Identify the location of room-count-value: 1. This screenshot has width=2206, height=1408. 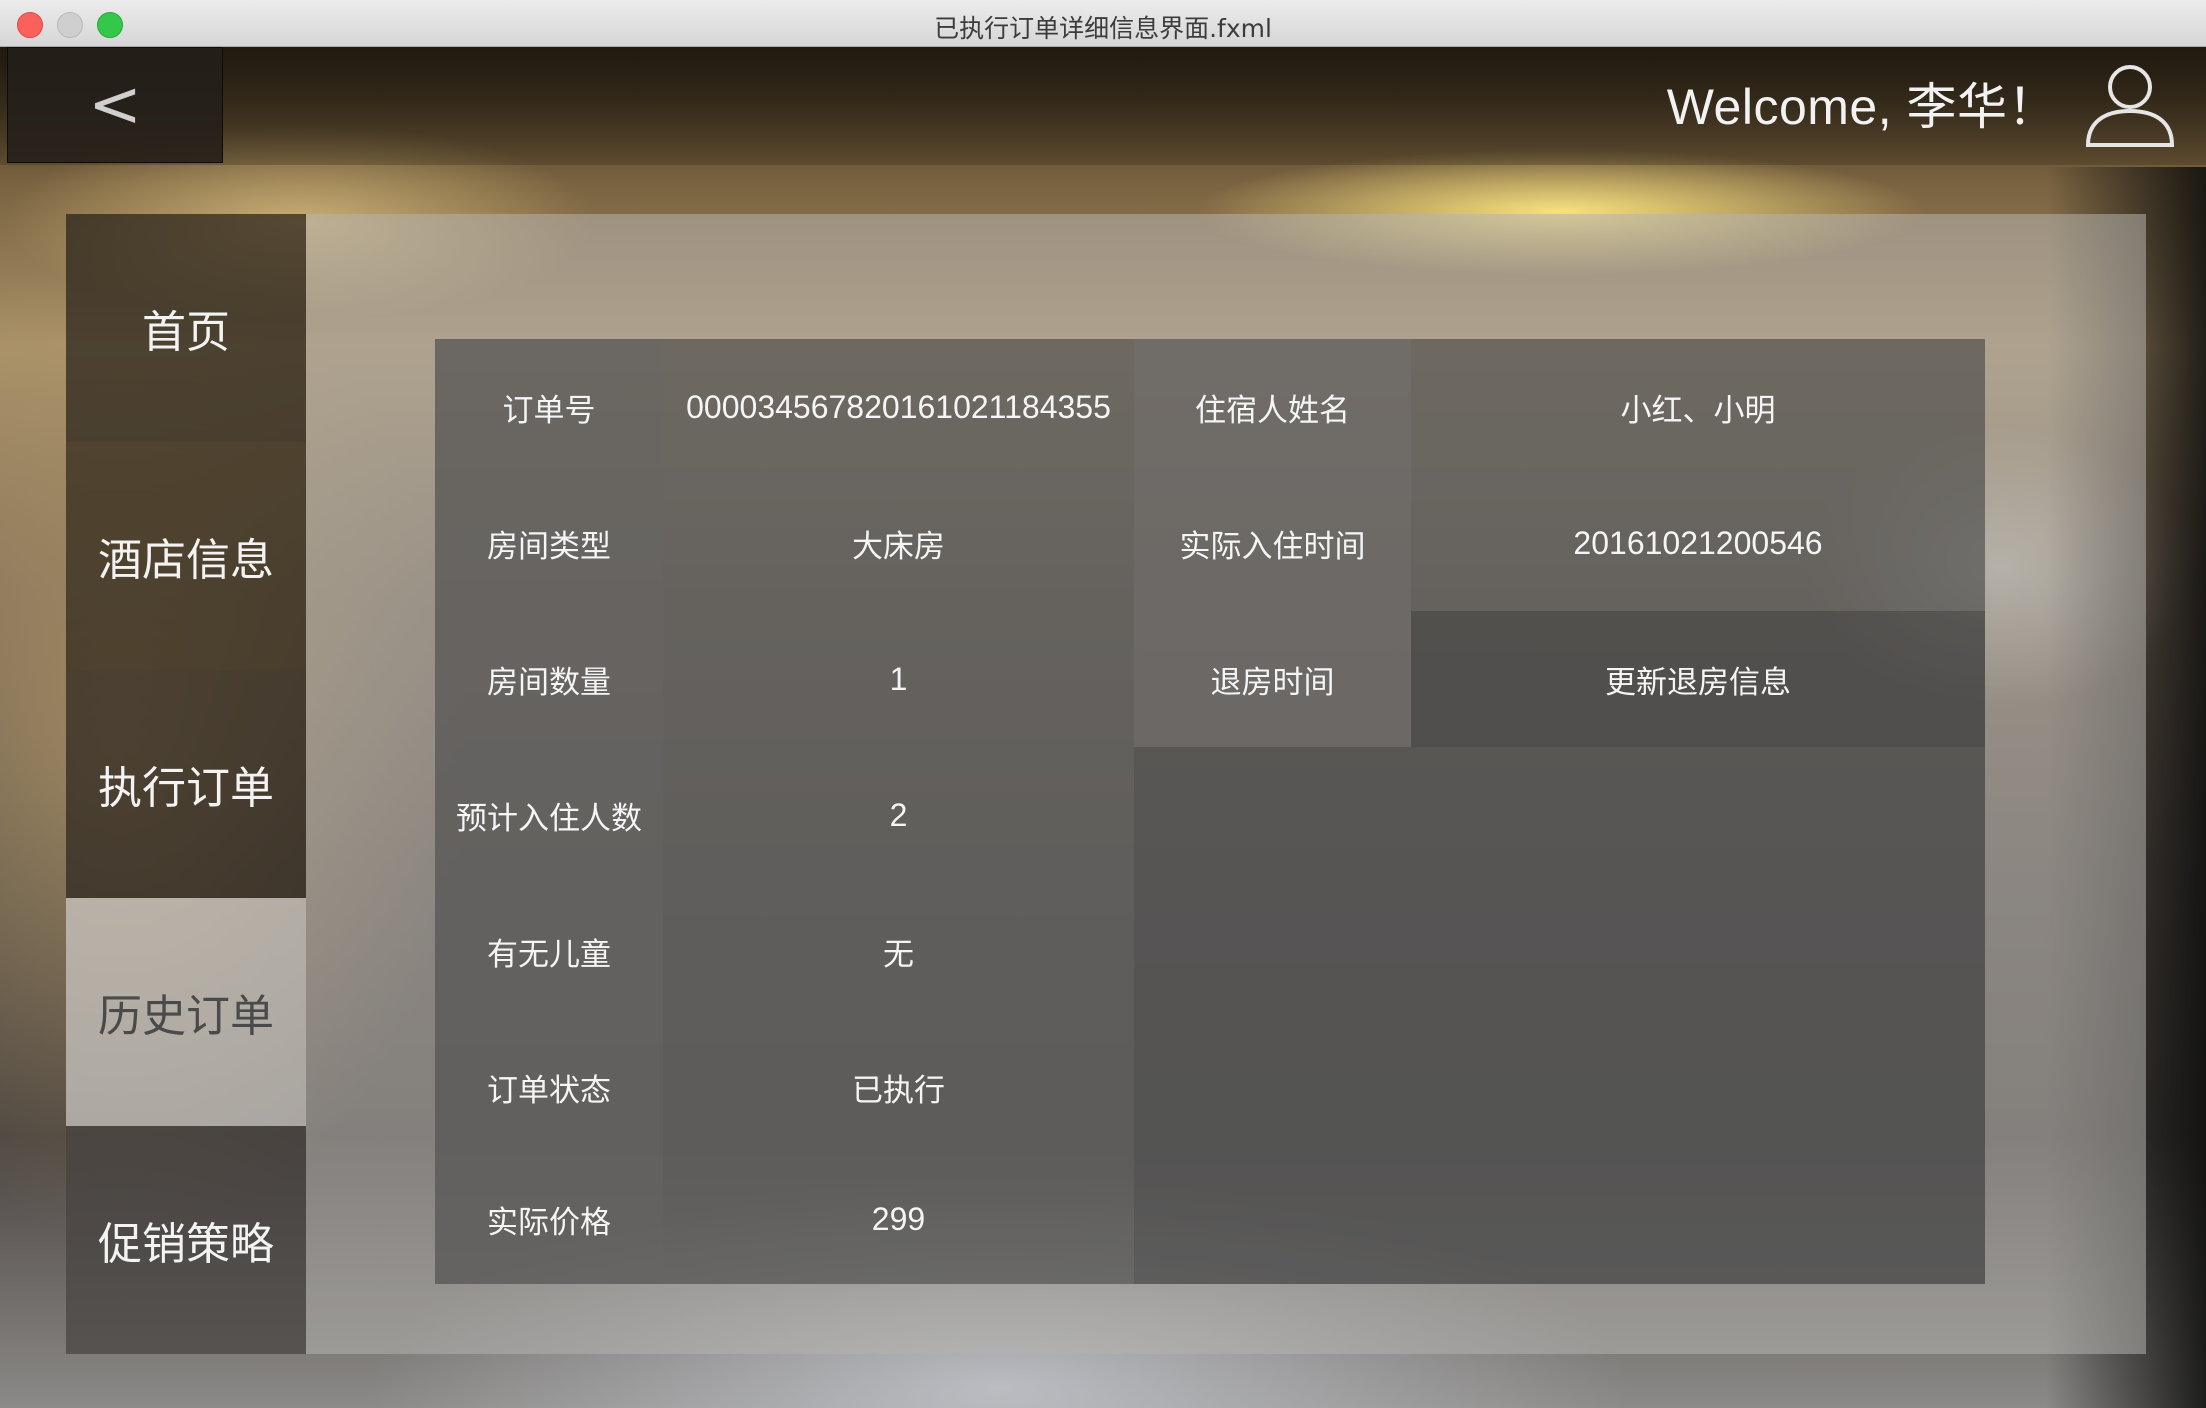
(898, 678).